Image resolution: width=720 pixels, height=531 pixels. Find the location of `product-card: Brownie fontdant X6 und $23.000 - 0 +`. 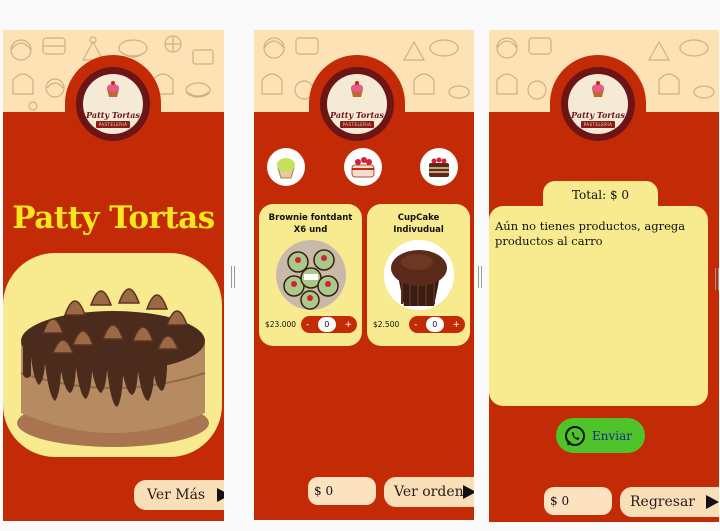

product-card: Brownie fontdant X6 und $23.000 - 0 + is located at coordinates (310, 275).